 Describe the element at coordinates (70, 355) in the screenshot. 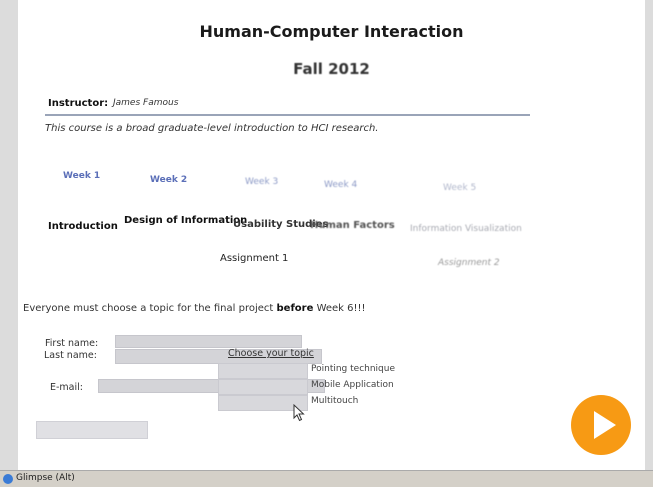

I see `last-name-label: Last name:` at that location.